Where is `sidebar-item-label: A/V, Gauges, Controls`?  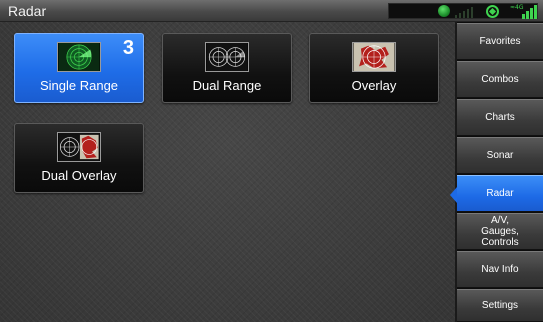 sidebar-item-label: A/V, Gauges, Controls is located at coordinates (500, 231).